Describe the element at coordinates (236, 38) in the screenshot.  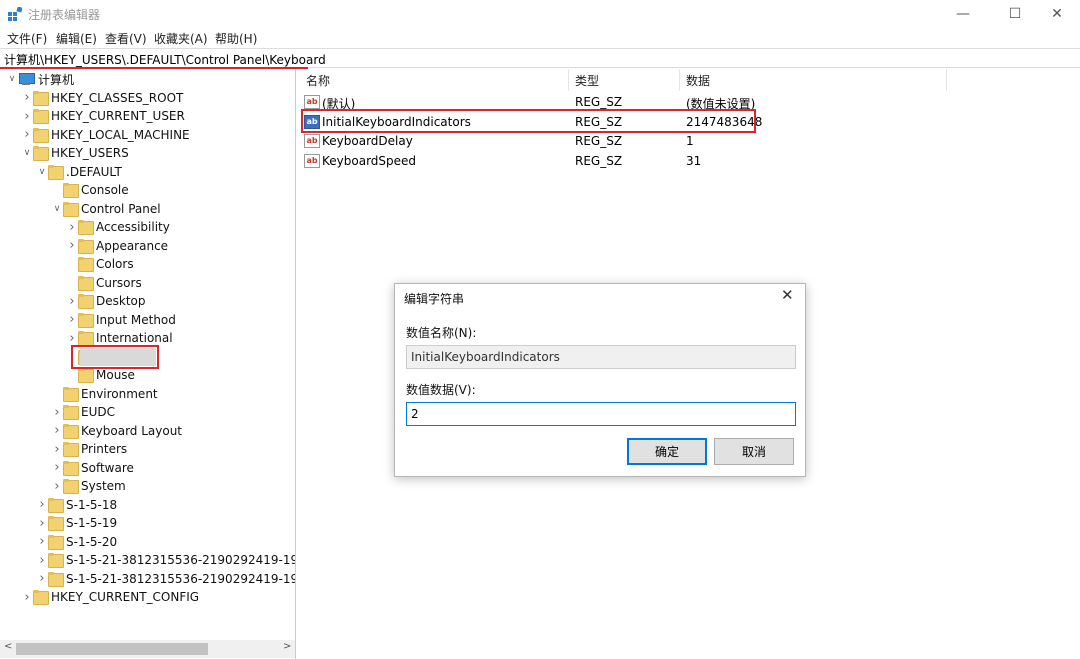
I see `menu-help: 帮助(H)` at that location.